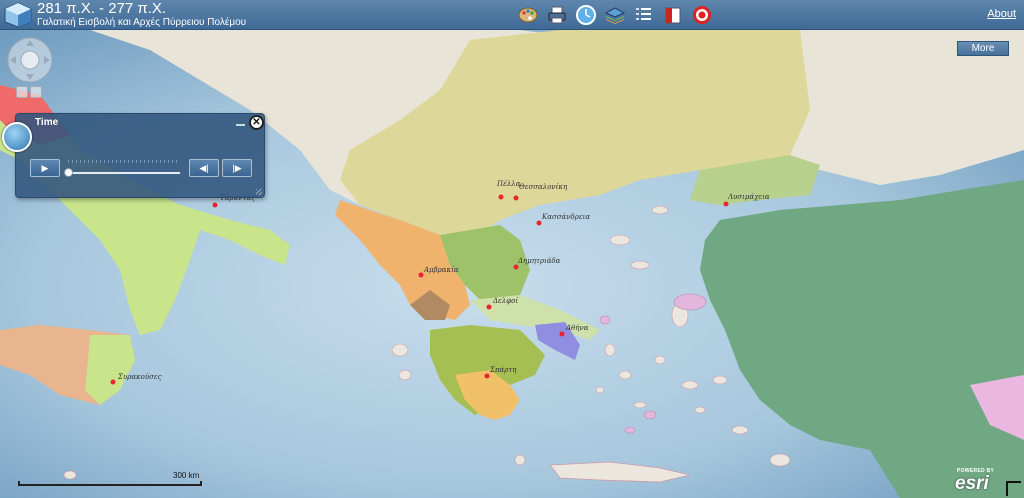  I want to click on city-label: Θεσσαλονίκη, so click(543, 187).